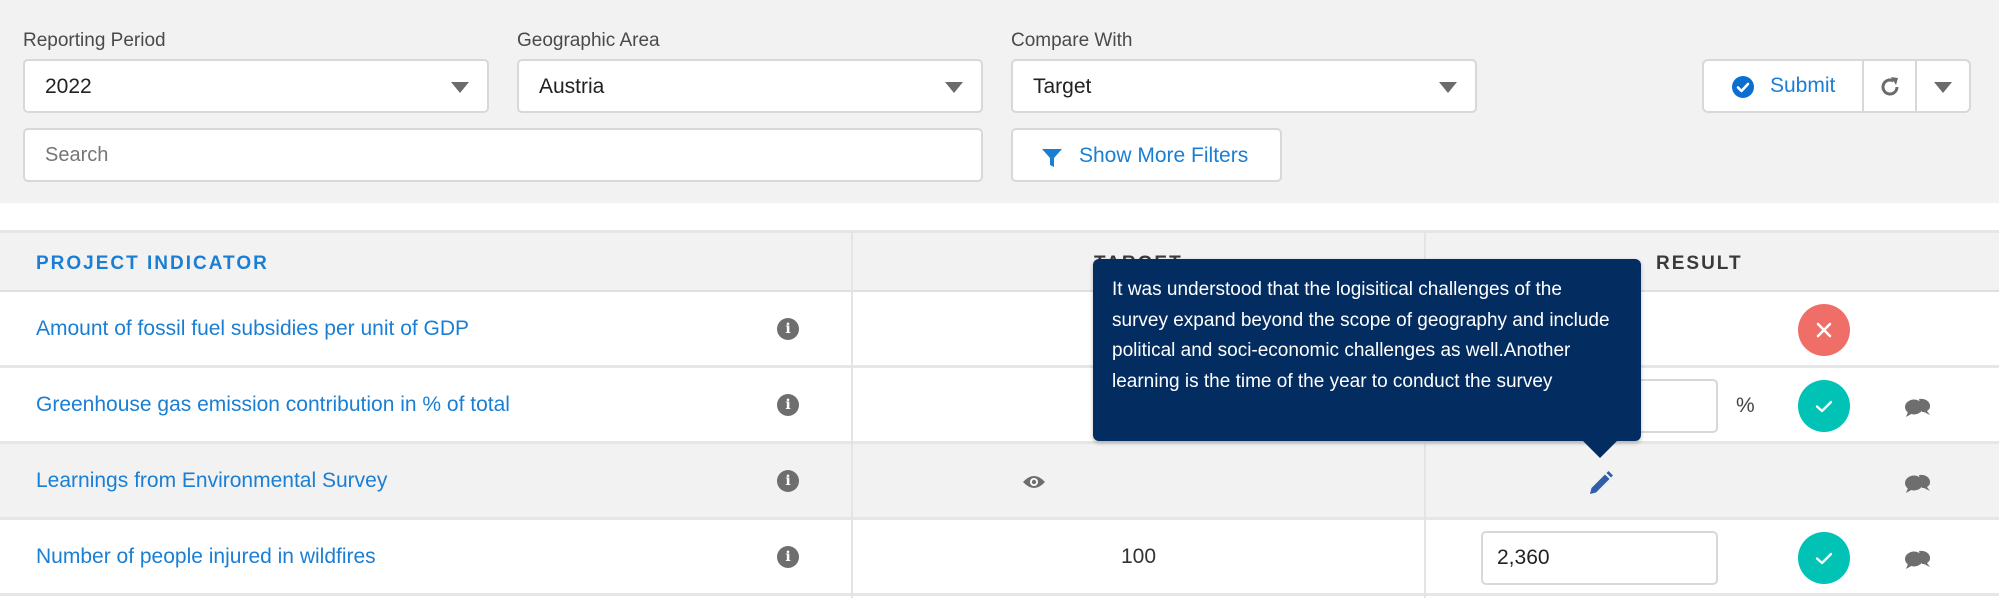  What do you see at coordinates (1600, 484) in the screenshot?
I see `pencil-icon` at bounding box center [1600, 484].